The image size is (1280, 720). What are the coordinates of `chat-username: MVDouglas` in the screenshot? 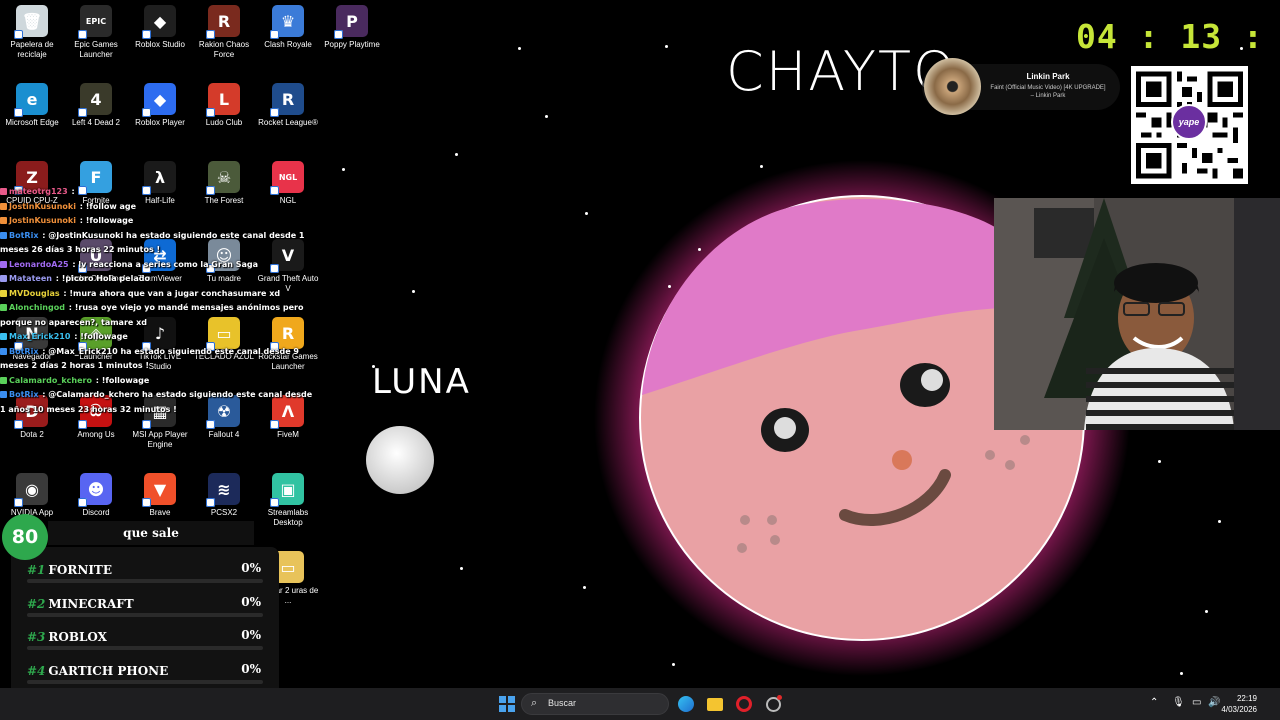 It's located at (34, 293).